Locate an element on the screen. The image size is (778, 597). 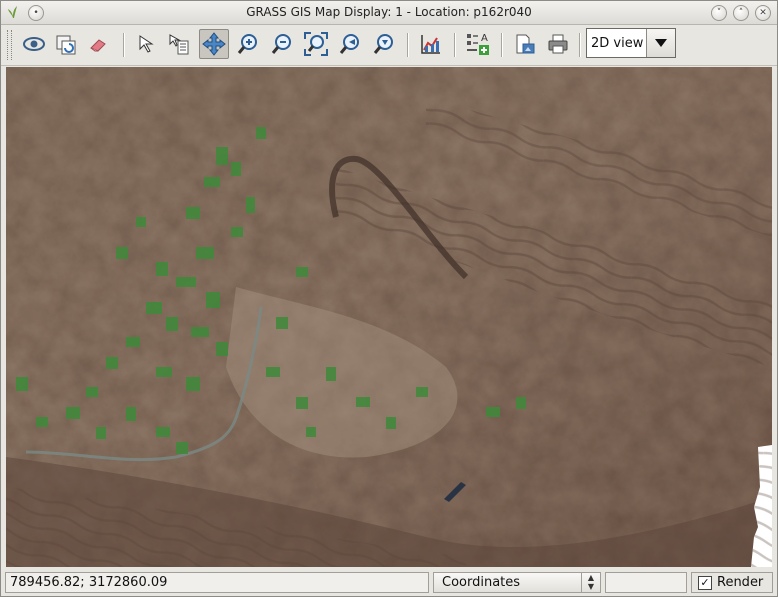
zoom-extent-icon is located at coordinates (316, 44).